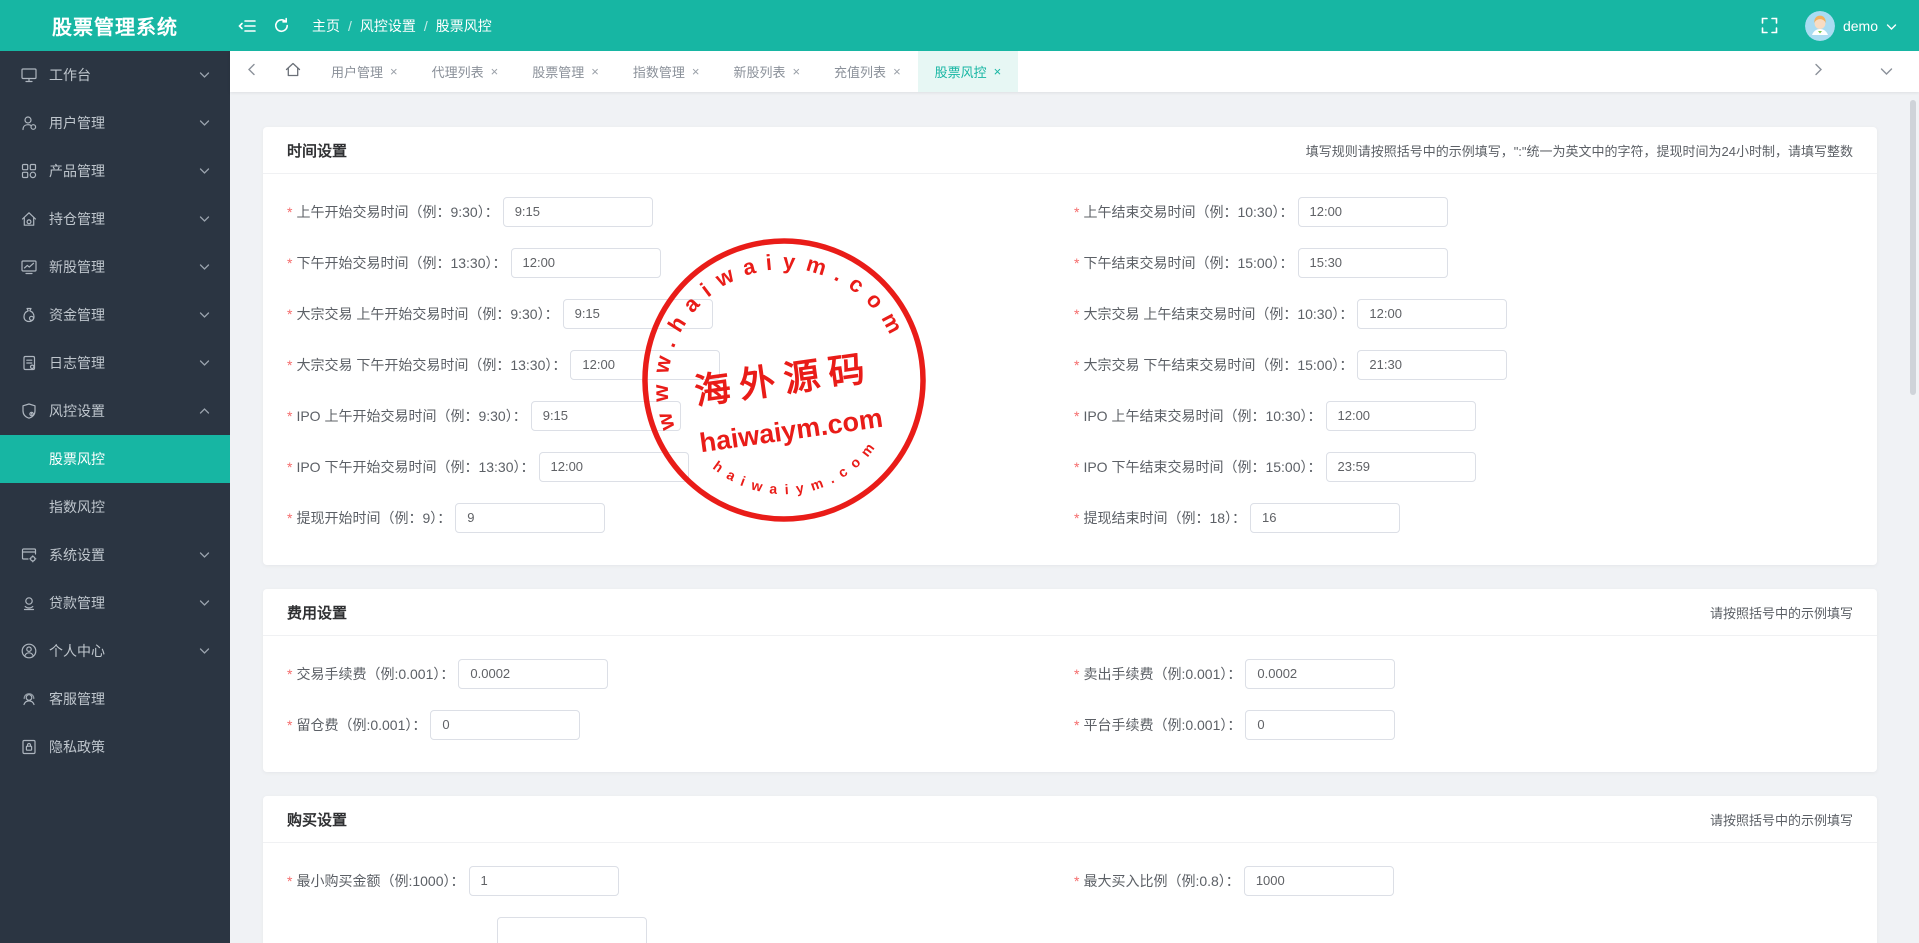 Image resolution: width=1919 pixels, height=943 pixels. Describe the element at coordinates (565, 71) in the screenshot. I see `tab-stock-mgmt: 股票管理 ×` at that location.